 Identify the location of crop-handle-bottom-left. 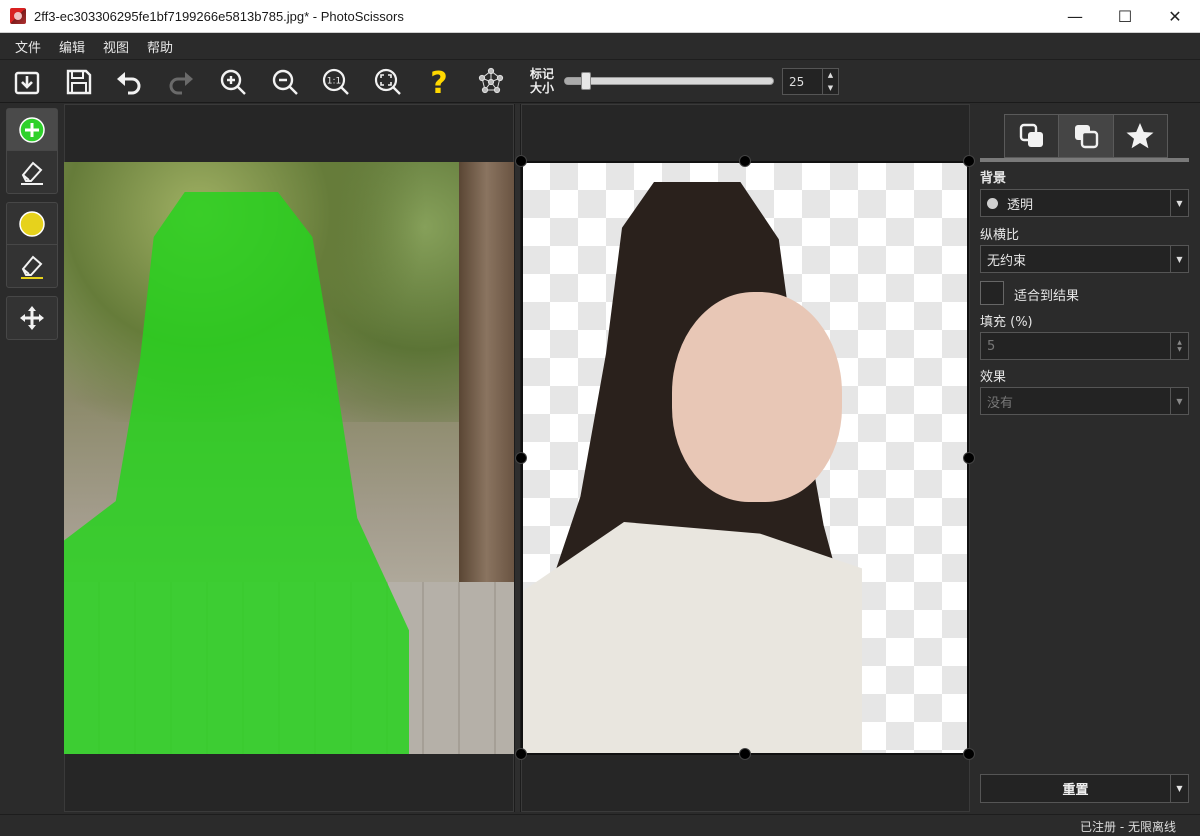
(521, 754).